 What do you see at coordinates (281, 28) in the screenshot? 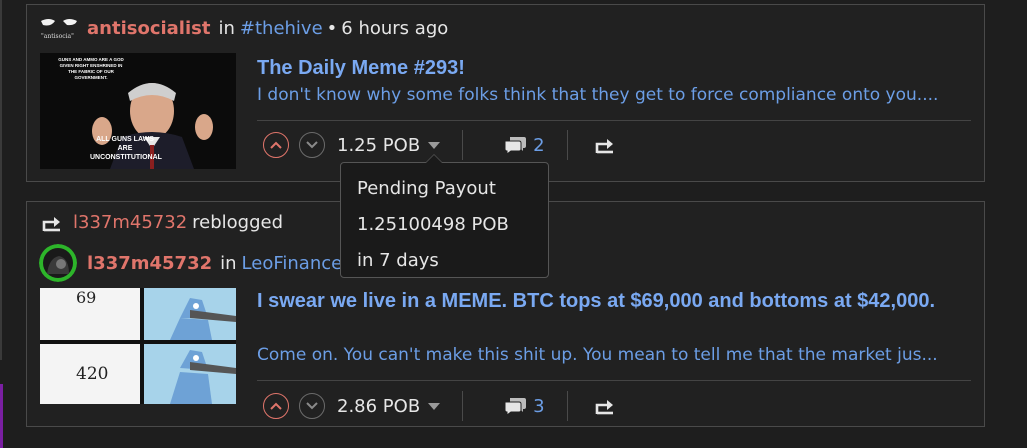
I see `community-link: #thehive` at bounding box center [281, 28].